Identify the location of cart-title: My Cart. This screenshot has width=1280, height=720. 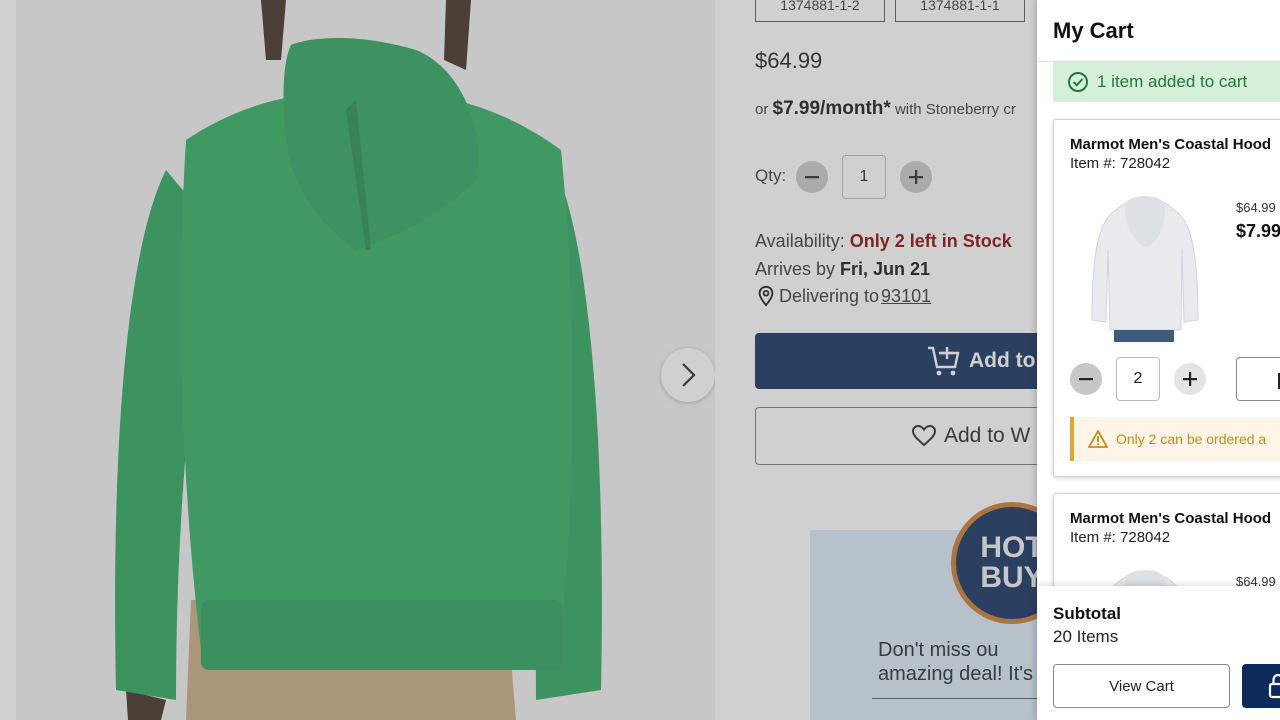
(1093, 30).